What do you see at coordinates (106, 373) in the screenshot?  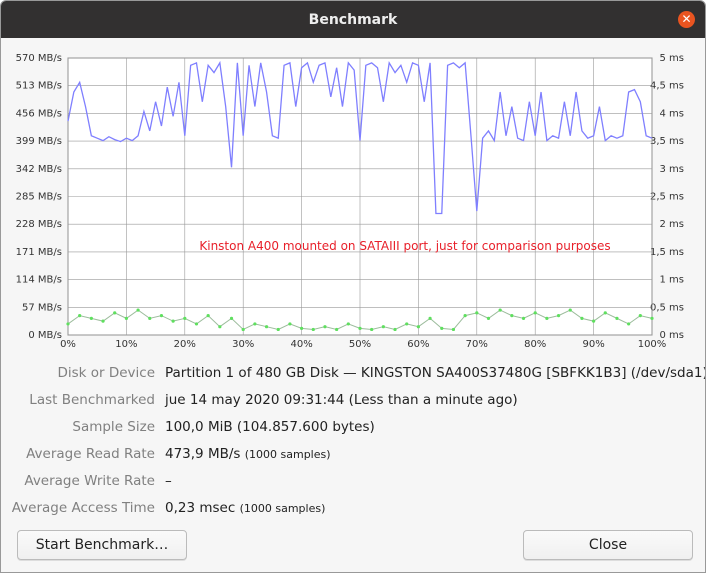 I see `info-label: Disk or Device` at bounding box center [106, 373].